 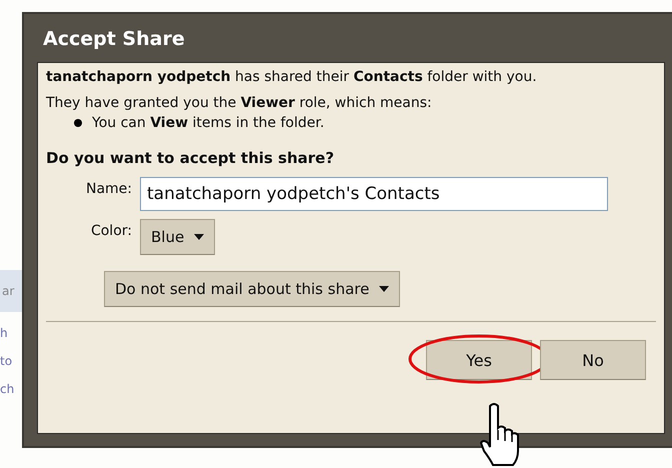 I want to click on color-dropdown: Blue, so click(x=178, y=237).